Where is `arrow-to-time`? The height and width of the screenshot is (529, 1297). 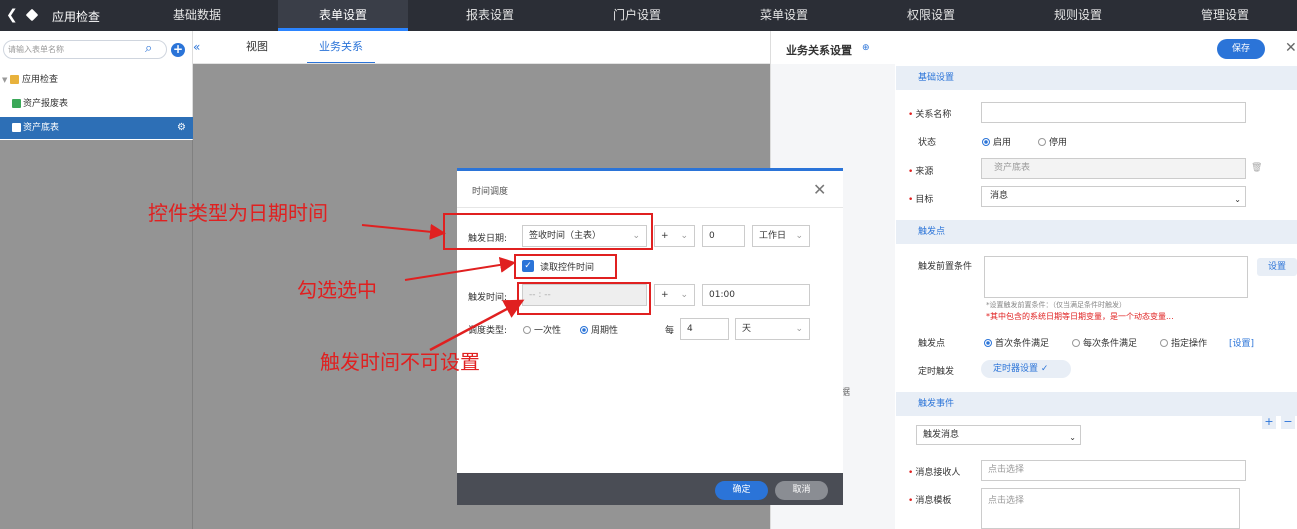
arrow-to-time is located at coordinates (477, 325).